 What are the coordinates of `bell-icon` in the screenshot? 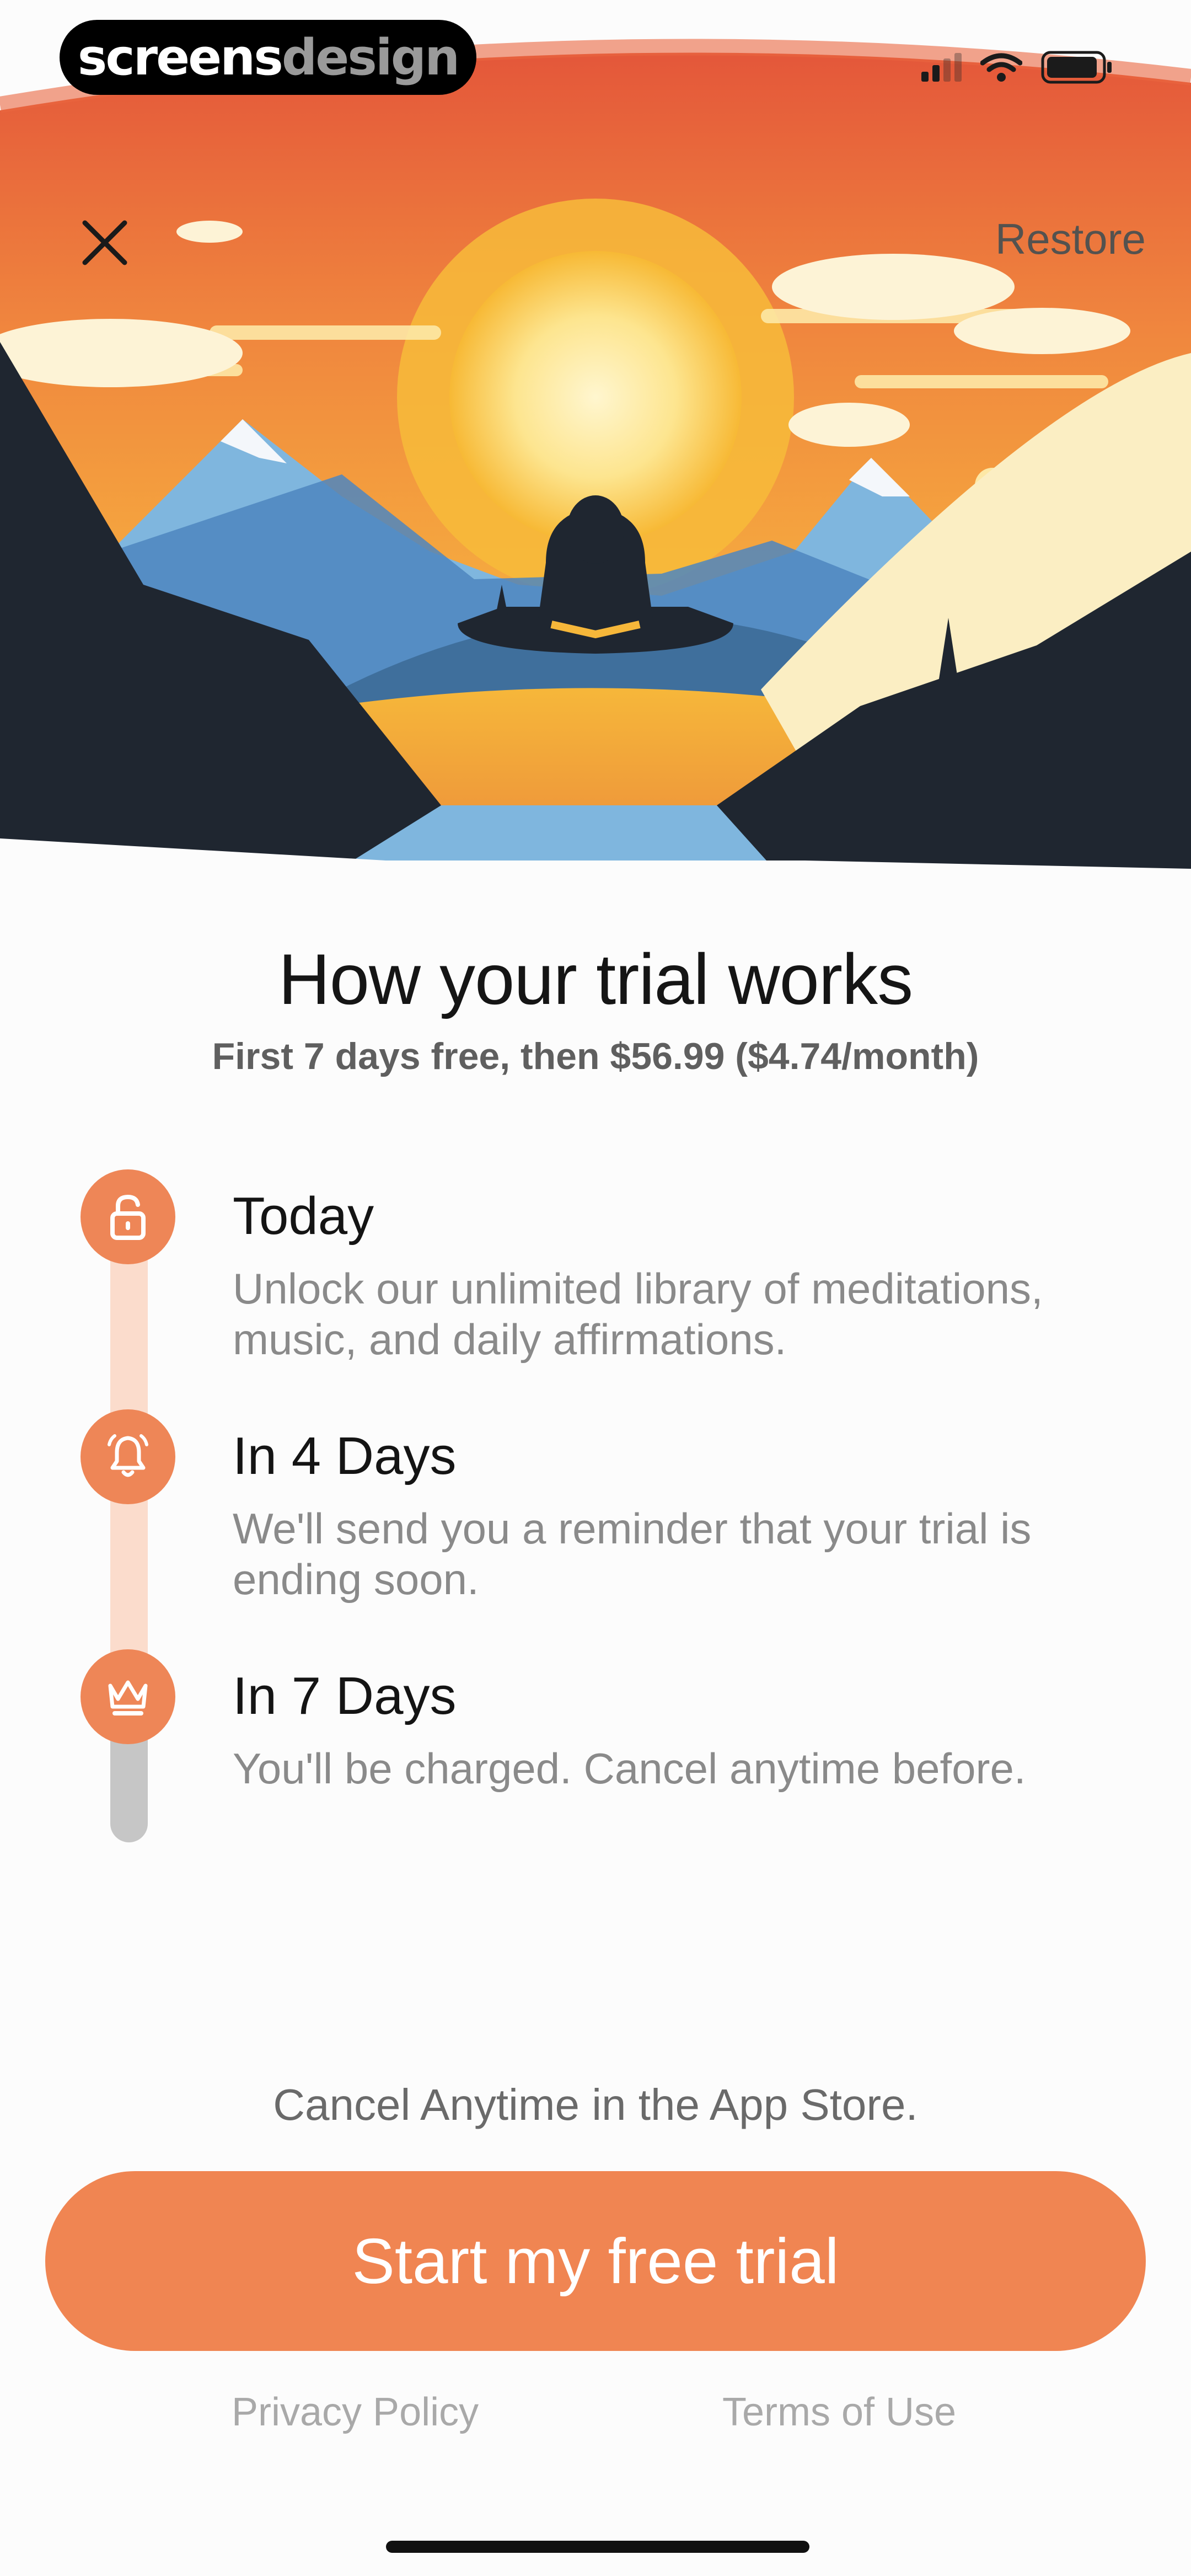 It's located at (128, 1455).